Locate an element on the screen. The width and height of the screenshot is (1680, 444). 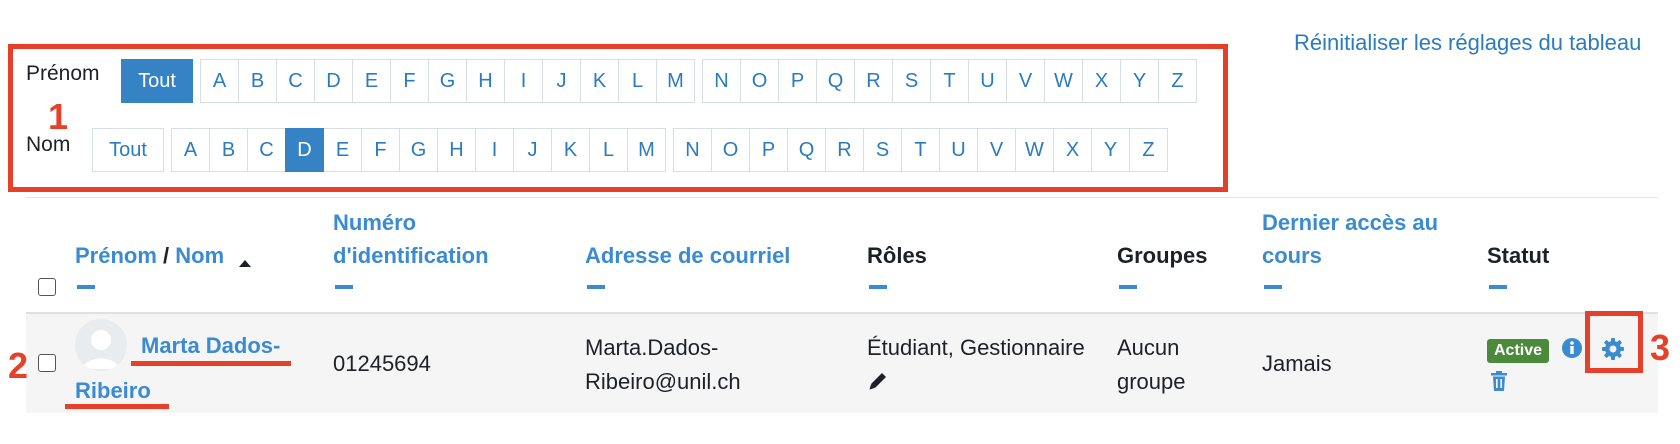
header-name-slash: / is located at coordinates (166, 255).